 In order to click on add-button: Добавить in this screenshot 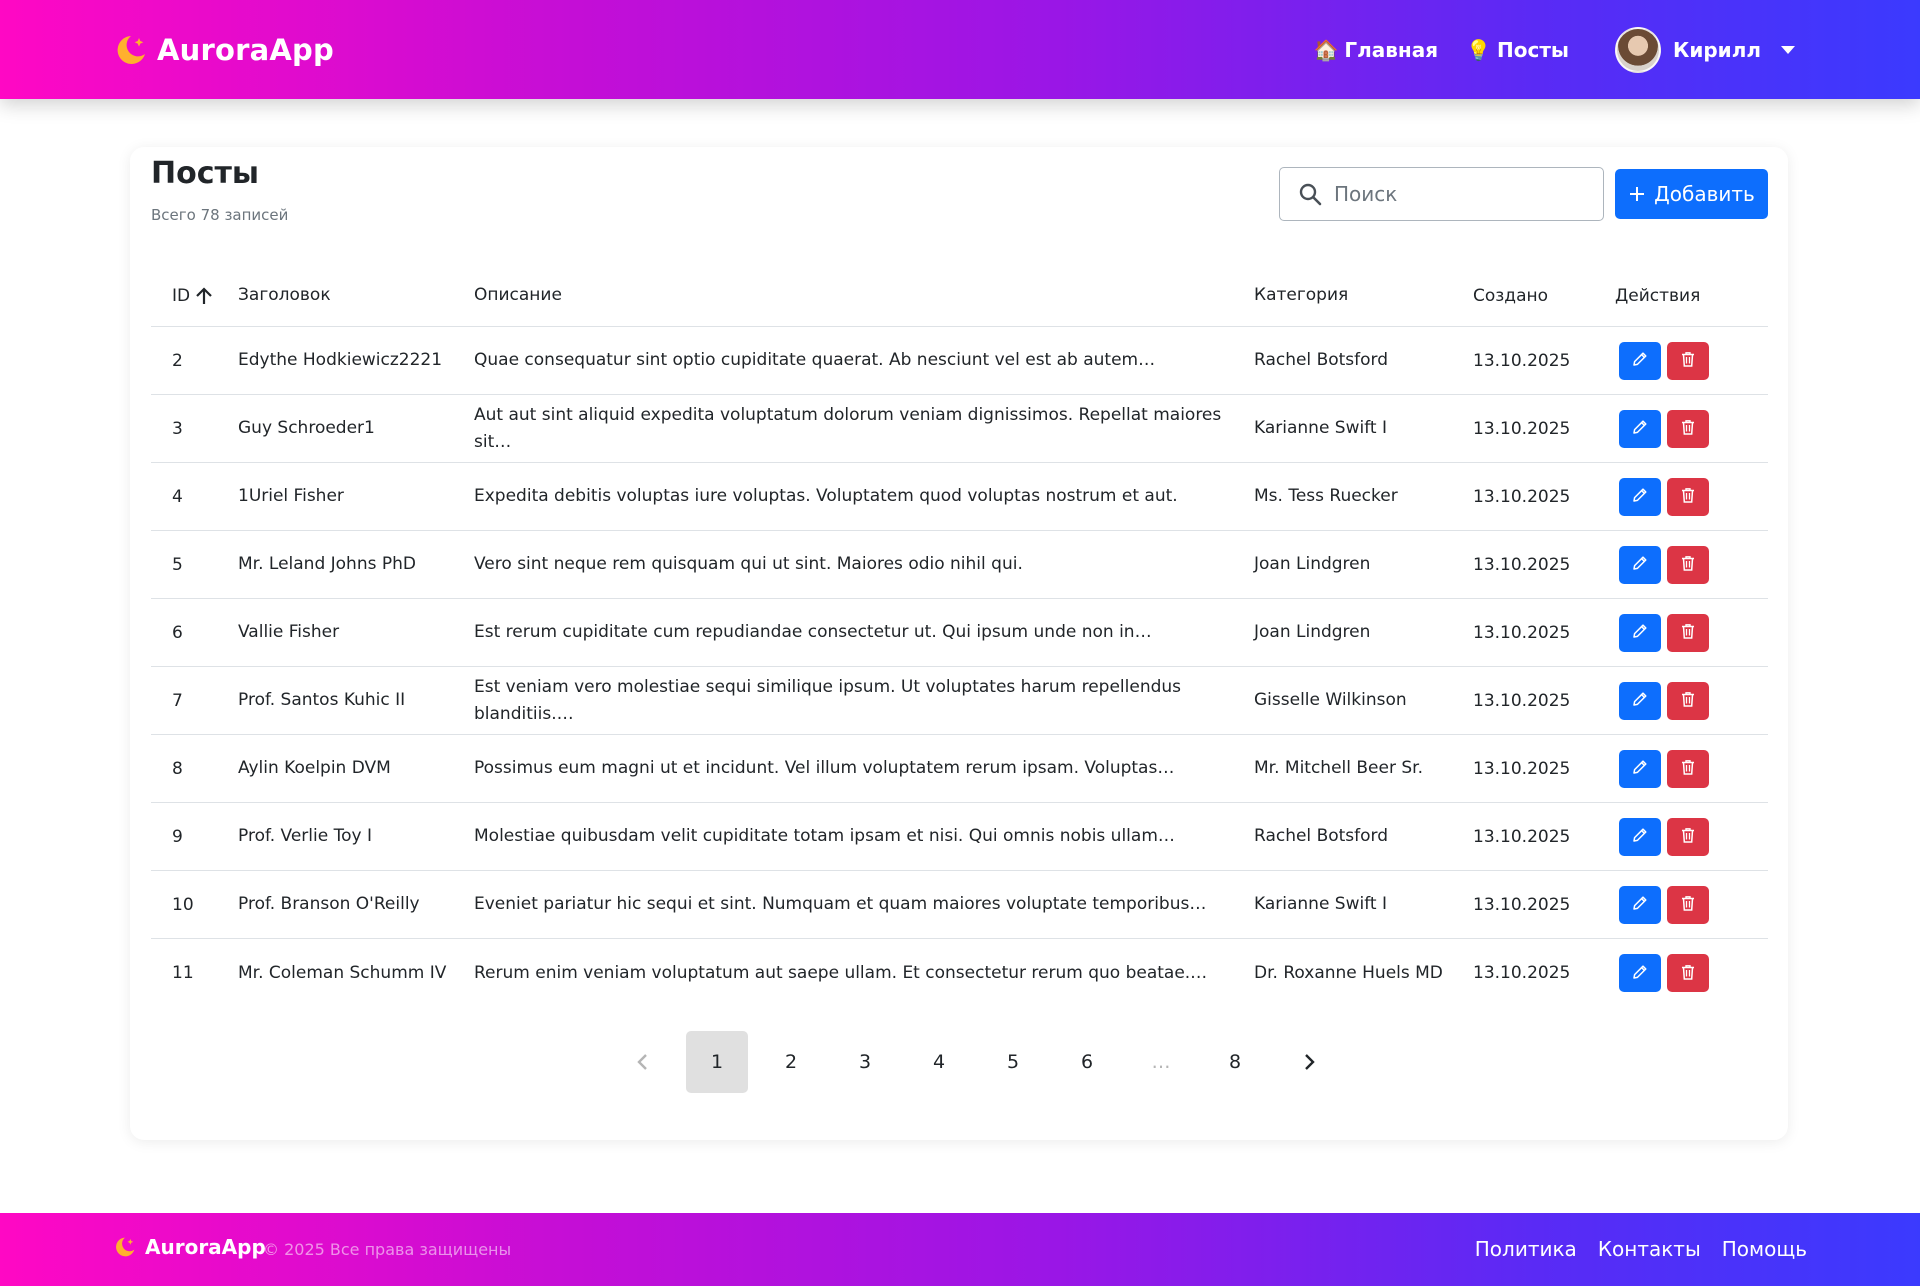, I will do `click(1691, 194)`.